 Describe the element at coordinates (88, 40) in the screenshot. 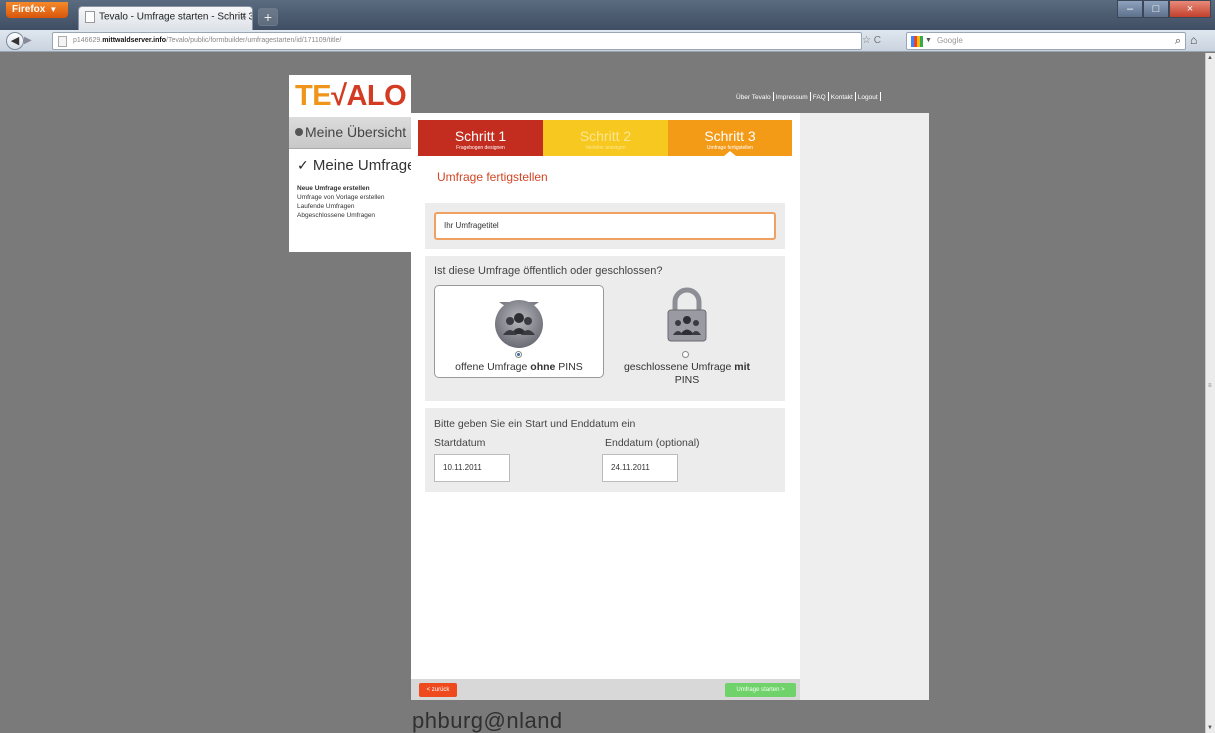

I see `url-prefix: p146629.` at that location.